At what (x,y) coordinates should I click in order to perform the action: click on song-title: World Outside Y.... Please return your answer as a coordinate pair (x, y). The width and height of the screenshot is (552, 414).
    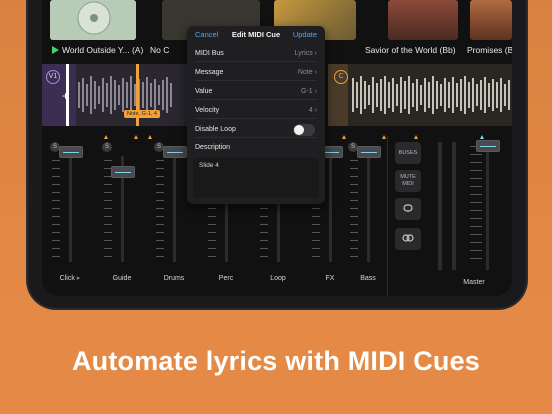
    Looking at the image, I should click on (96, 50).